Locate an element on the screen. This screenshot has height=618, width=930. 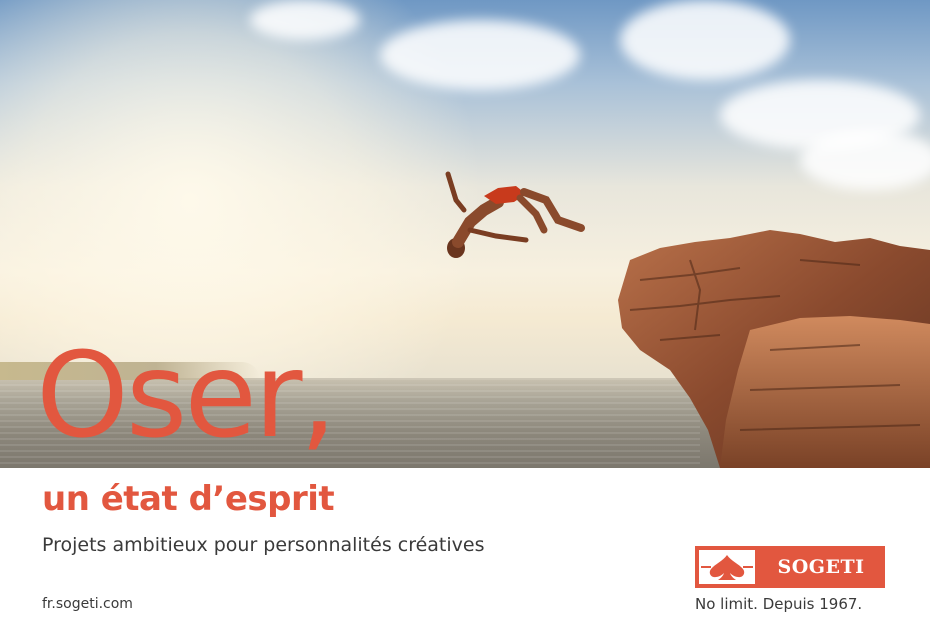
brand-name: SOGETI is located at coordinates (821, 567).